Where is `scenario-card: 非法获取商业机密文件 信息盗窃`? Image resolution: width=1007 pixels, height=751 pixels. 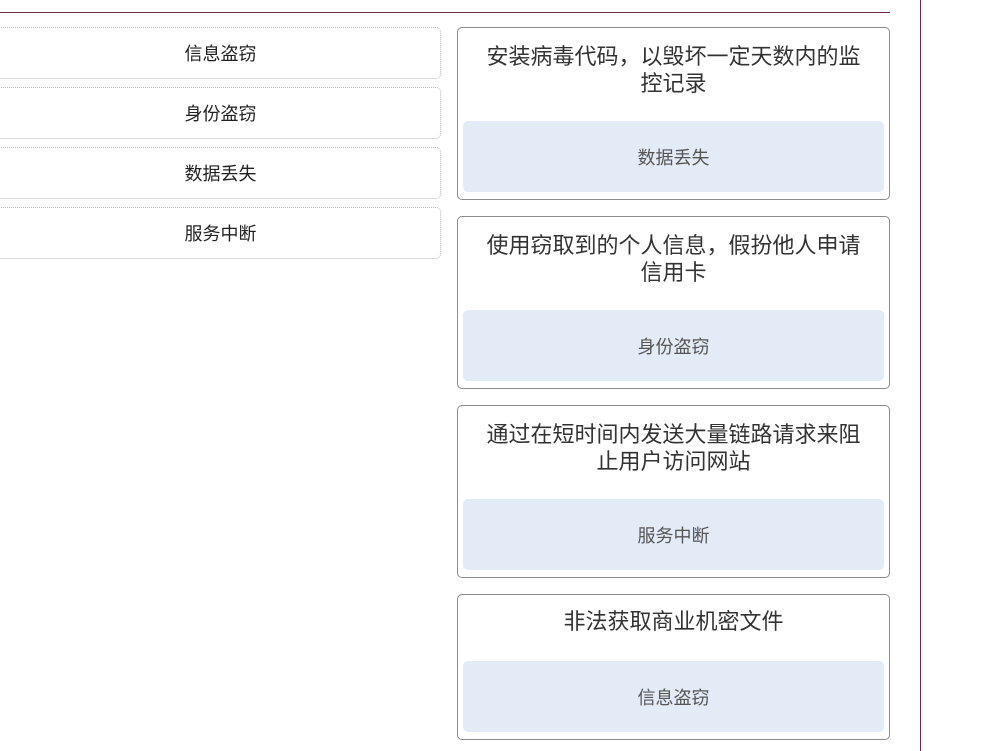
scenario-card: 非法获取商业机密文件 信息盗窃 is located at coordinates (673, 667).